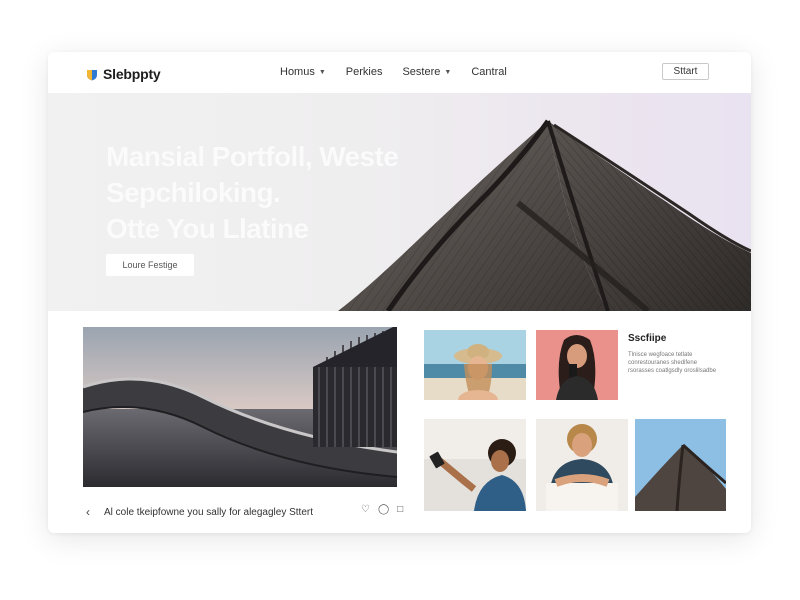 The width and height of the screenshot is (800, 600). What do you see at coordinates (297, 72) in the screenshot?
I see `nav-item-label: Homus` at bounding box center [297, 72].